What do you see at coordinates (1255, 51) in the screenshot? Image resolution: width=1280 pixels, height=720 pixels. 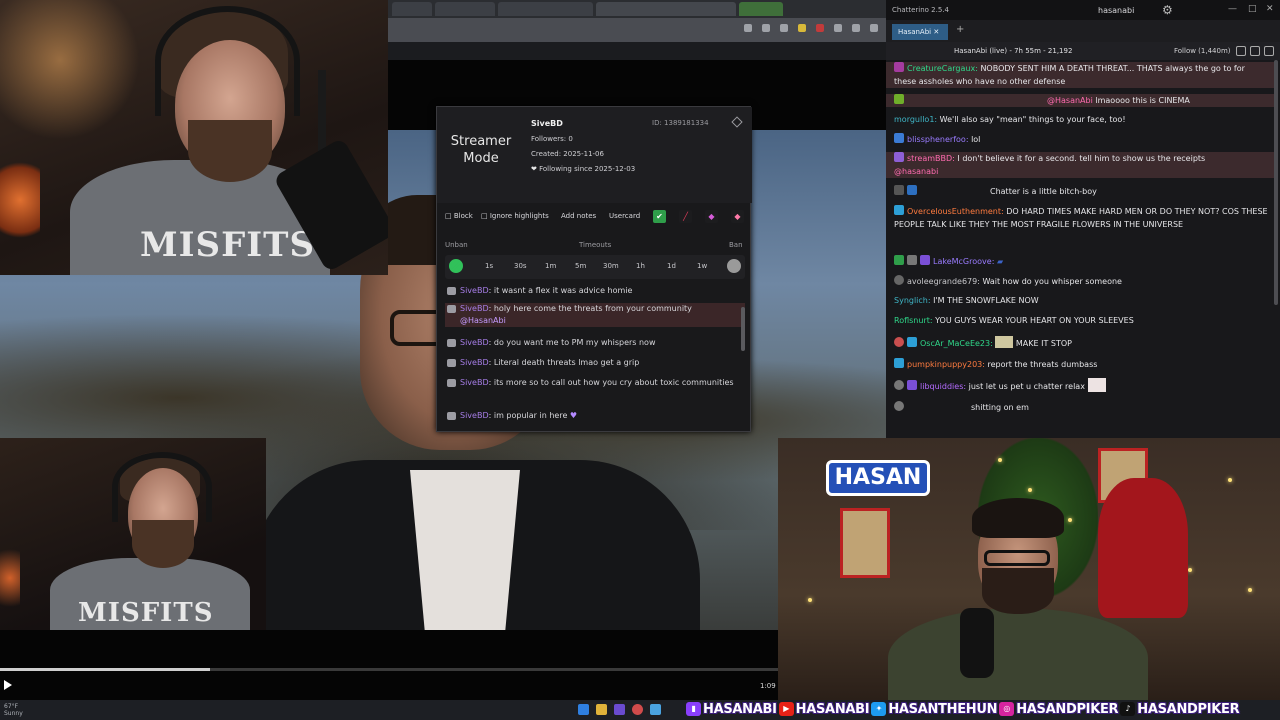 I see `settings-icon` at bounding box center [1255, 51].